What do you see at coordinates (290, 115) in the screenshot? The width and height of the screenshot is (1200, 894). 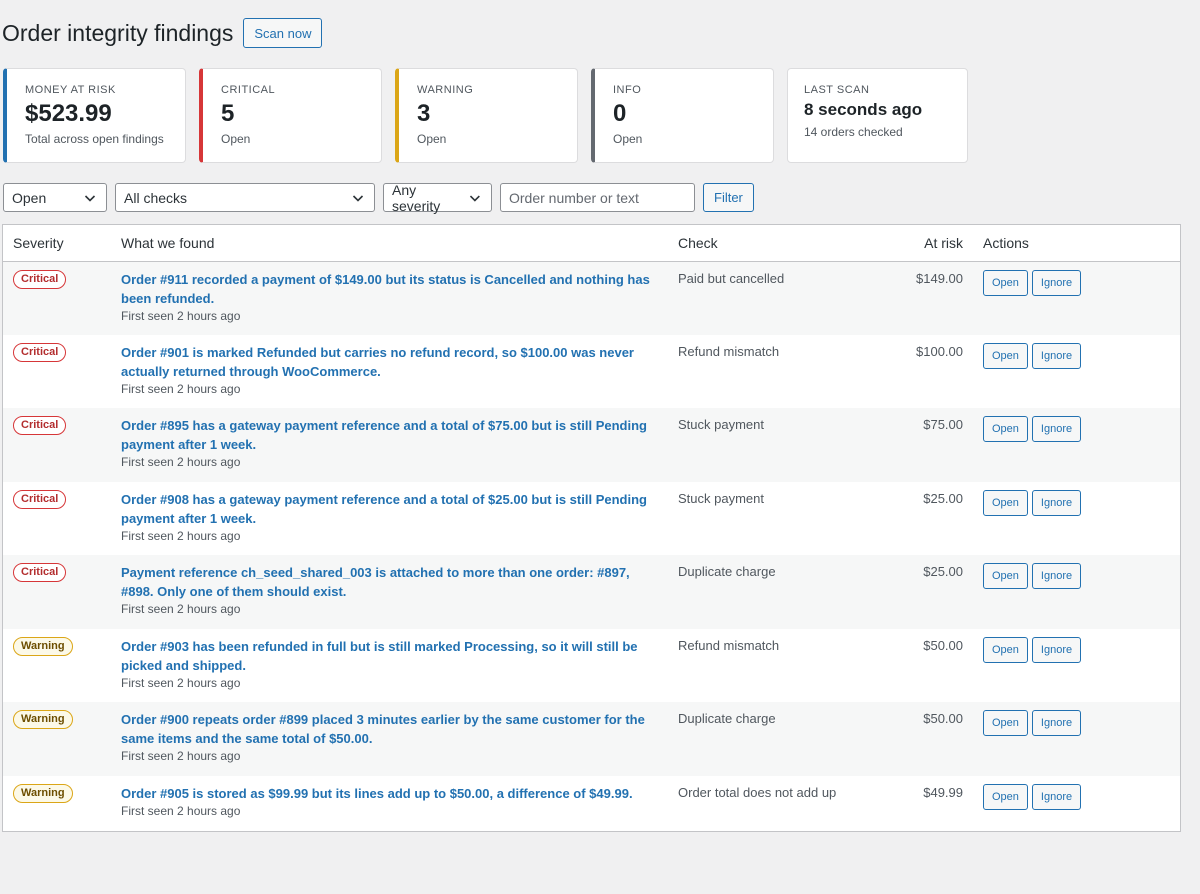 I see `card-critical: CRITICAL 5 Open` at bounding box center [290, 115].